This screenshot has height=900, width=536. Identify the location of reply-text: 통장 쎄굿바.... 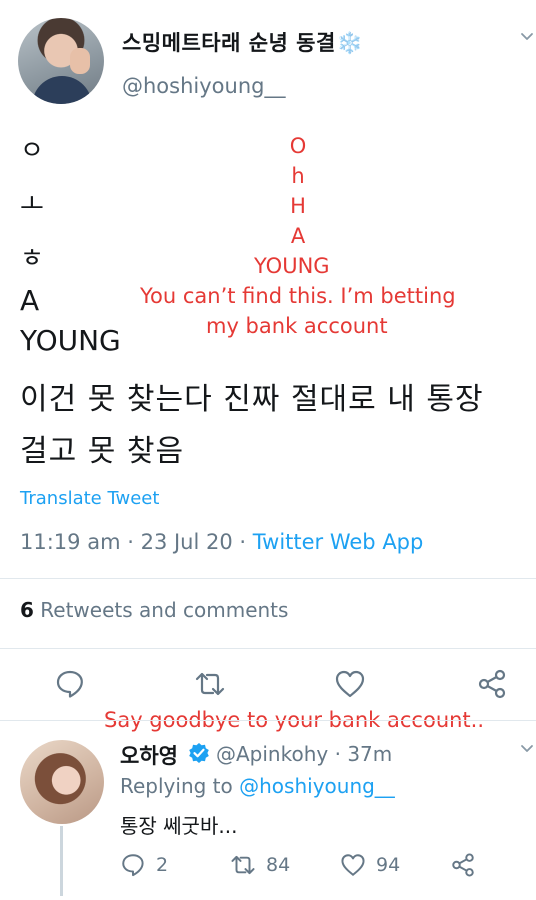
(179, 826).